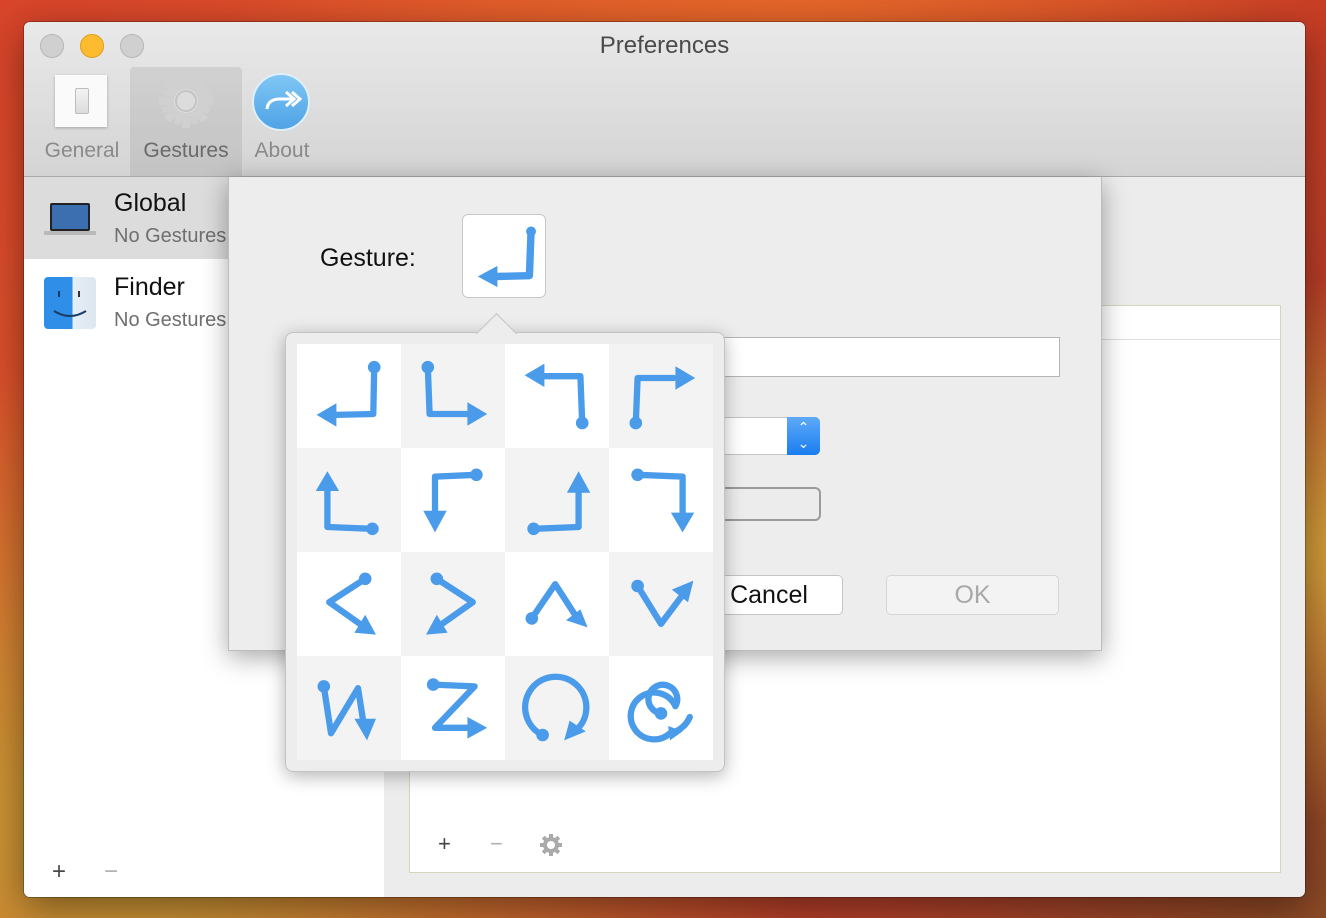 The height and width of the screenshot is (918, 1326). What do you see at coordinates (559, 503) in the screenshot?
I see `right-then-up-gesture-icon` at bounding box center [559, 503].